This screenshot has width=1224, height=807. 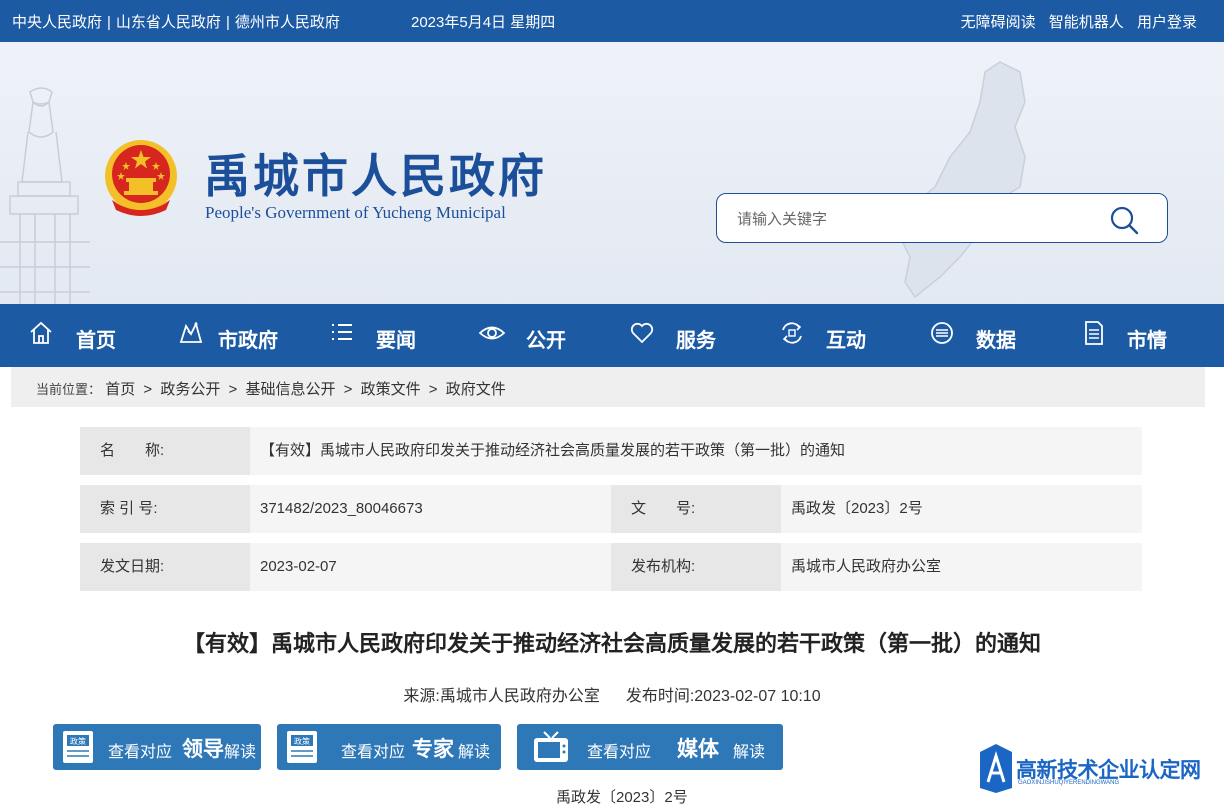 I want to click on info-key: 发布机构:, so click(x=696, y=567).